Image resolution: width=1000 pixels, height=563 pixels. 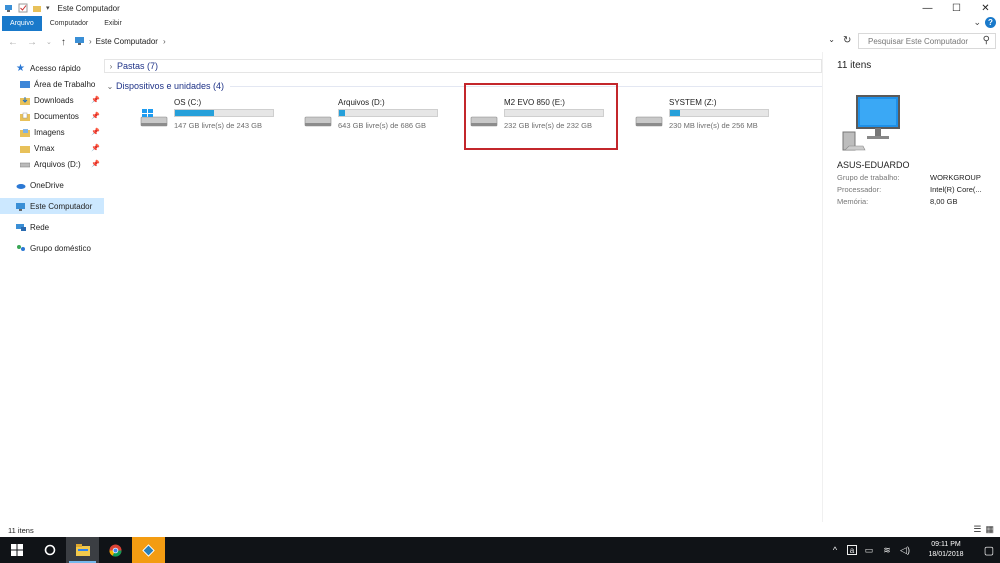 What do you see at coordinates (927, 8) in the screenshot?
I see `minimize-button: —` at bounding box center [927, 8].